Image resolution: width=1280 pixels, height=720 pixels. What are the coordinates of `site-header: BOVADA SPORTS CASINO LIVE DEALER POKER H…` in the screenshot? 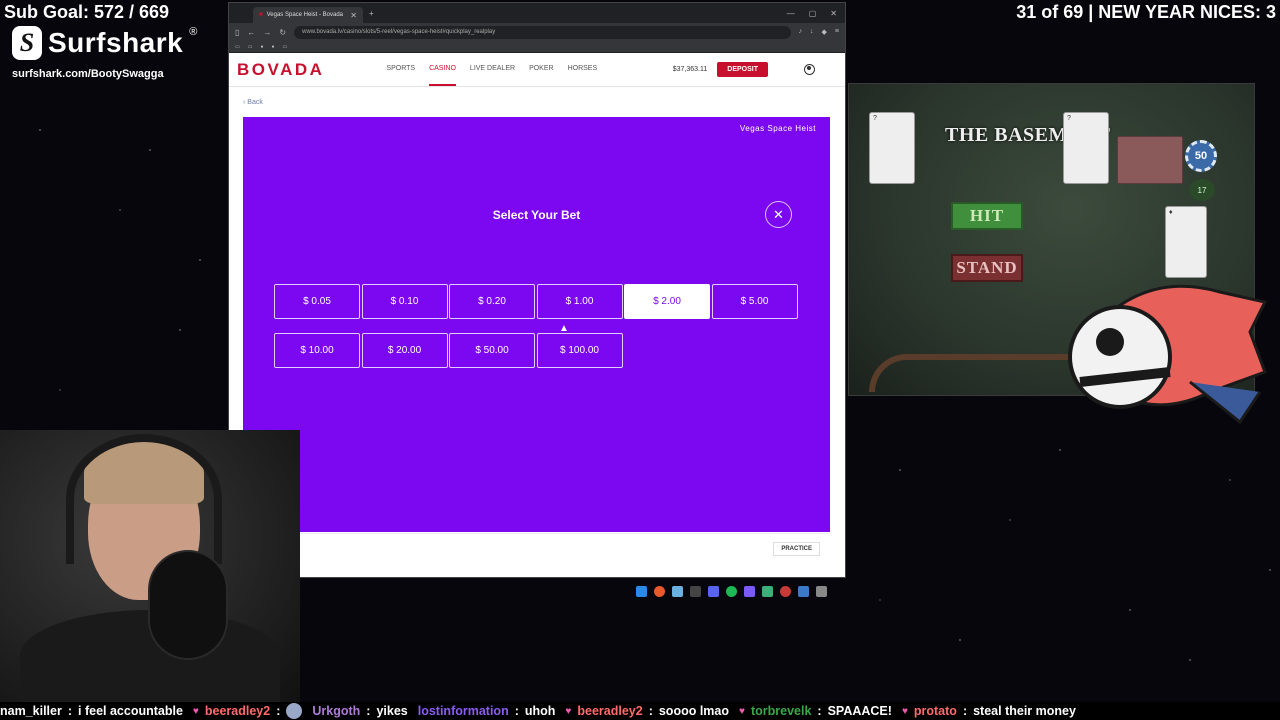 It's located at (537, 70).